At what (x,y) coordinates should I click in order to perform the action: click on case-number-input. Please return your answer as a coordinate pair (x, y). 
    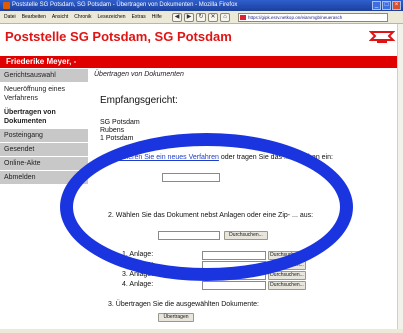
    Looking at the image, I should click on (191, 177).